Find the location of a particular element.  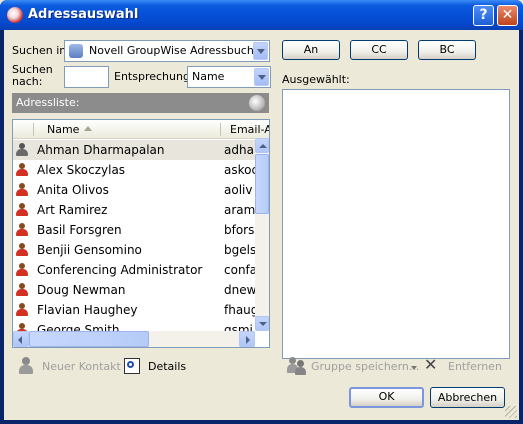

selected-label: Ausgewählt: is located at coordinates (316, 79).